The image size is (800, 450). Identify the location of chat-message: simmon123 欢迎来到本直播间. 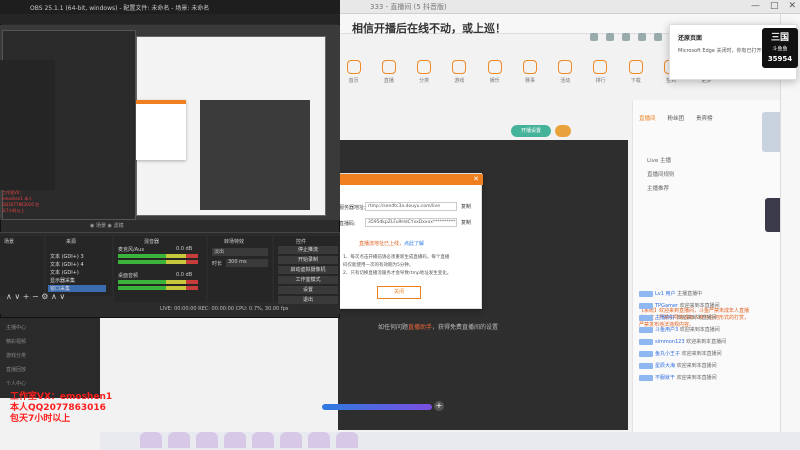
(682, 341).